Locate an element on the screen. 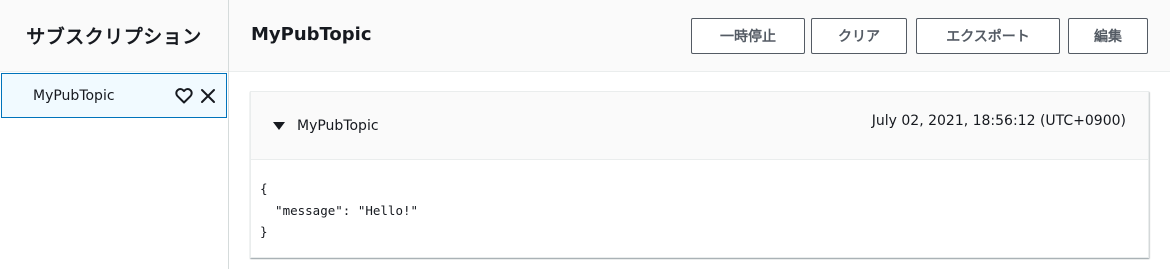 This screenshot has height=269, width=1170. payload-line: "message": "Hello!" is located at coordinates (339, 210).